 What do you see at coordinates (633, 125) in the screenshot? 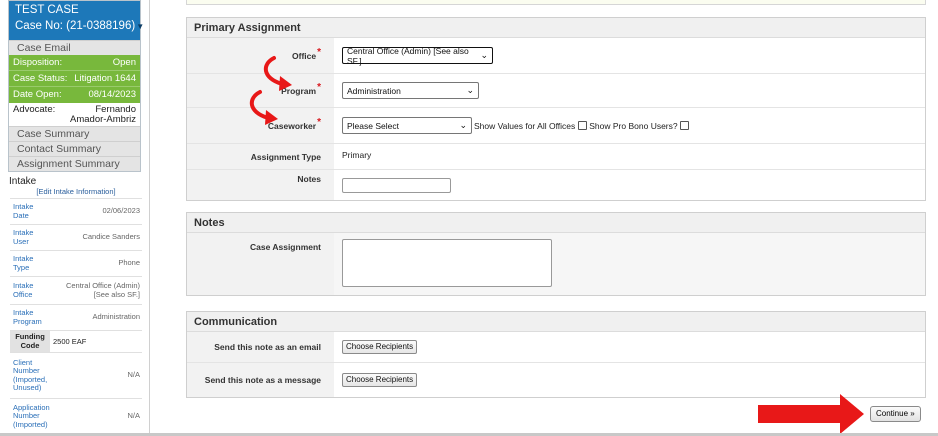
I see `show-pro-bono-label: Show Pro Bono Users?` at bounding box center [633, 125].